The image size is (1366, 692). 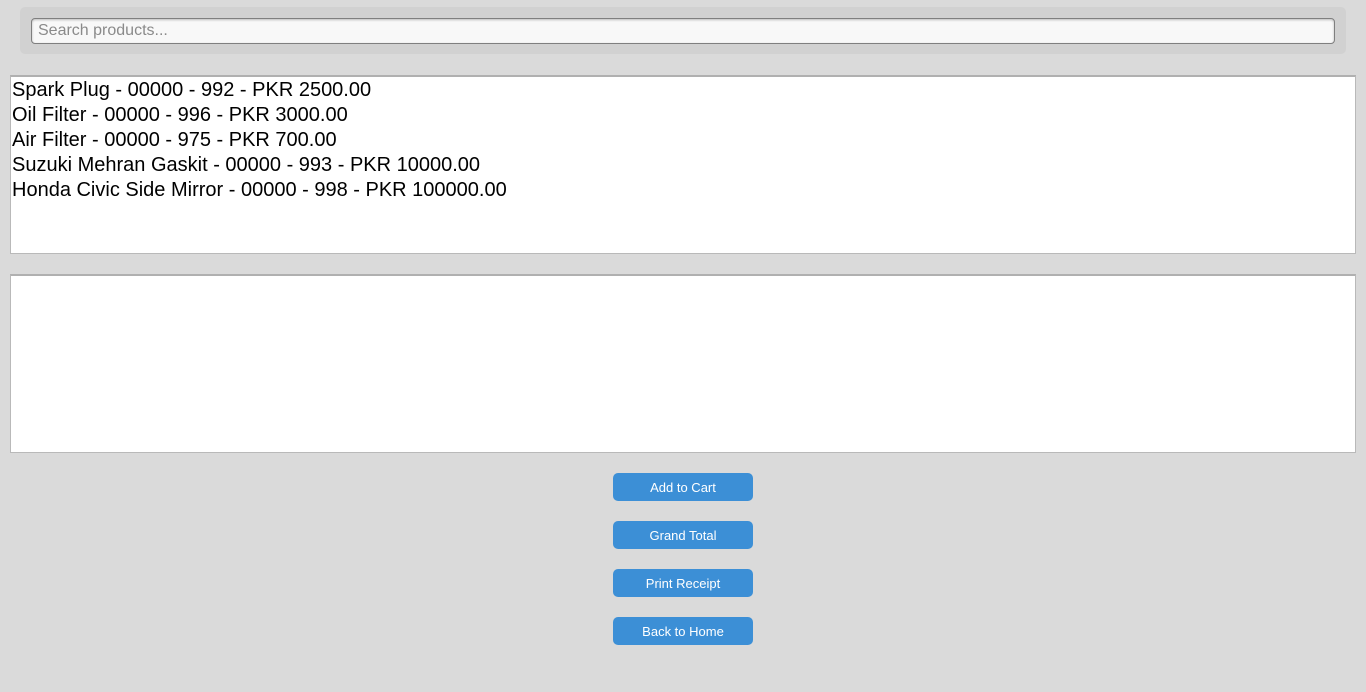 I want to click on back-to-home-button: Back to Home, so click(x=683, y=631).